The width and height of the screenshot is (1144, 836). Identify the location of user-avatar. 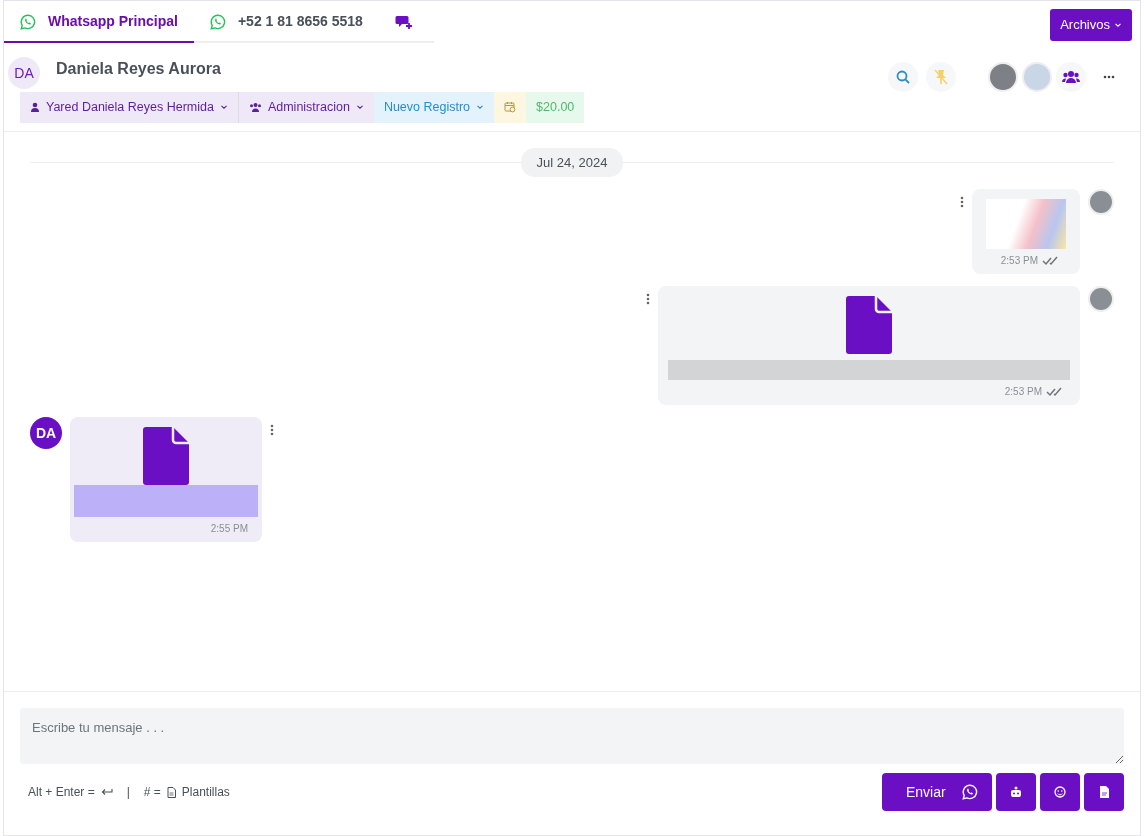
(1003, 76).